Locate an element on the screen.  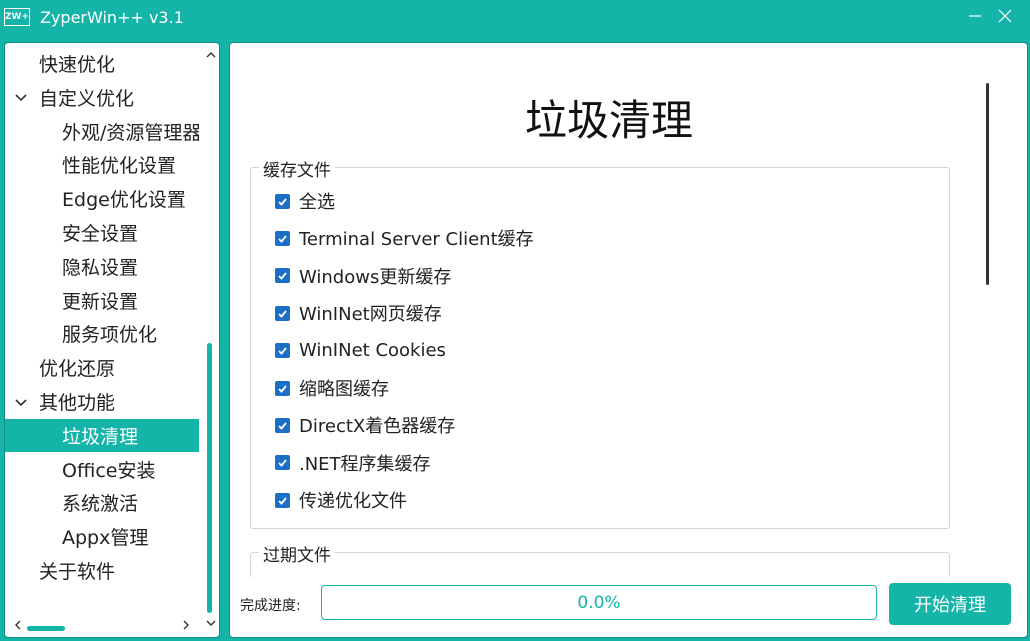
sidebar-item-label: 快速优化 is located at coordinates (77, 65).